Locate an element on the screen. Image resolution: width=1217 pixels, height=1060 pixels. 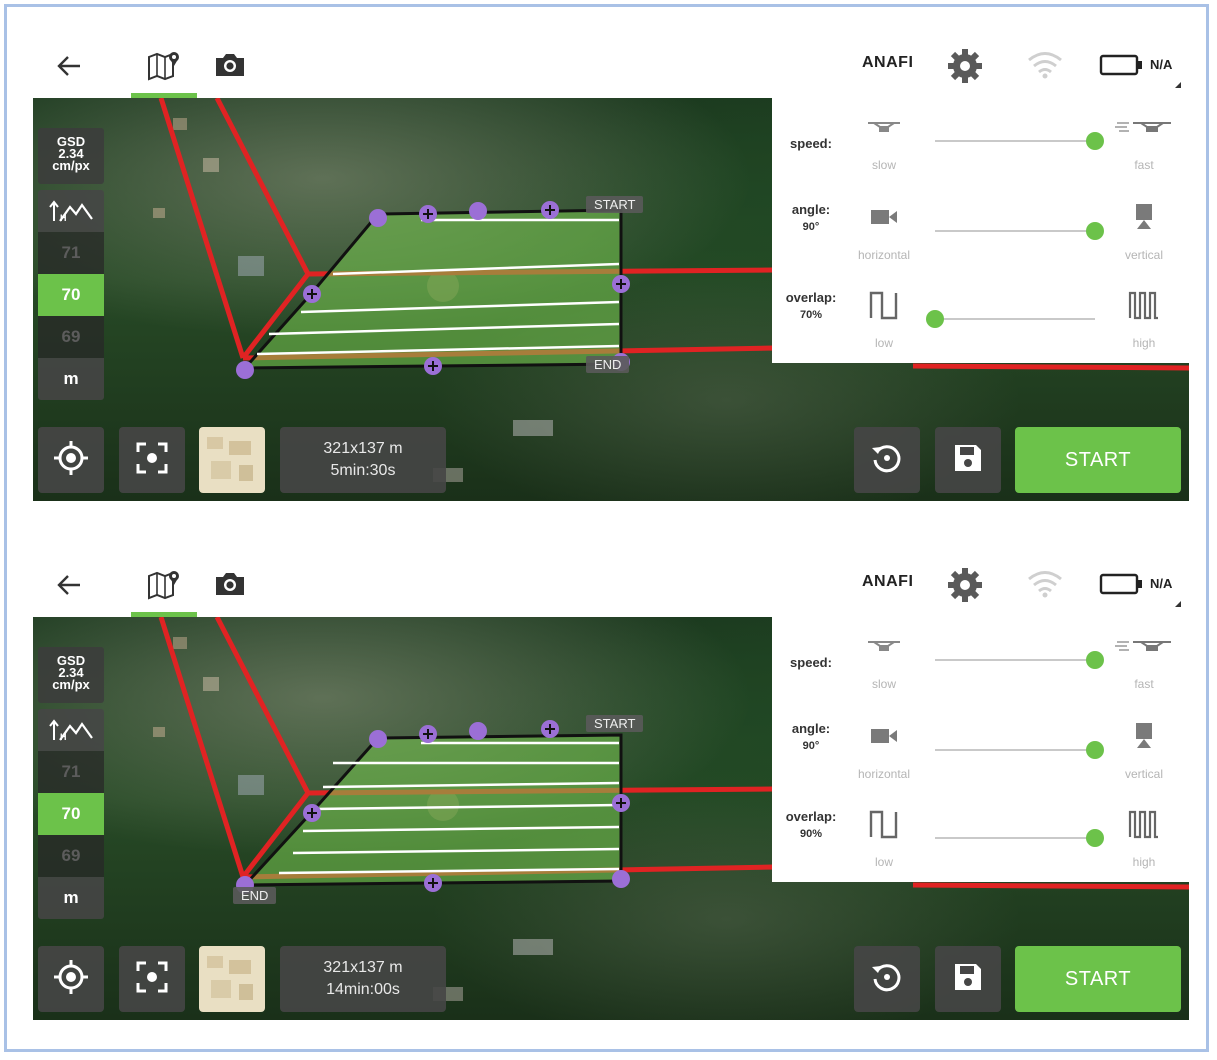
speed-label: speed: is located at coordinates (811, 143).